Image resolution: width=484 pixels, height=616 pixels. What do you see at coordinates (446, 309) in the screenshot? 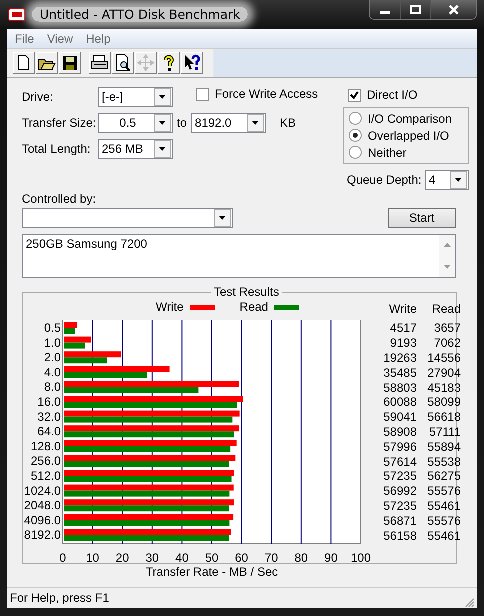
I see `column-header: Read` at bounding box center [446, 309].